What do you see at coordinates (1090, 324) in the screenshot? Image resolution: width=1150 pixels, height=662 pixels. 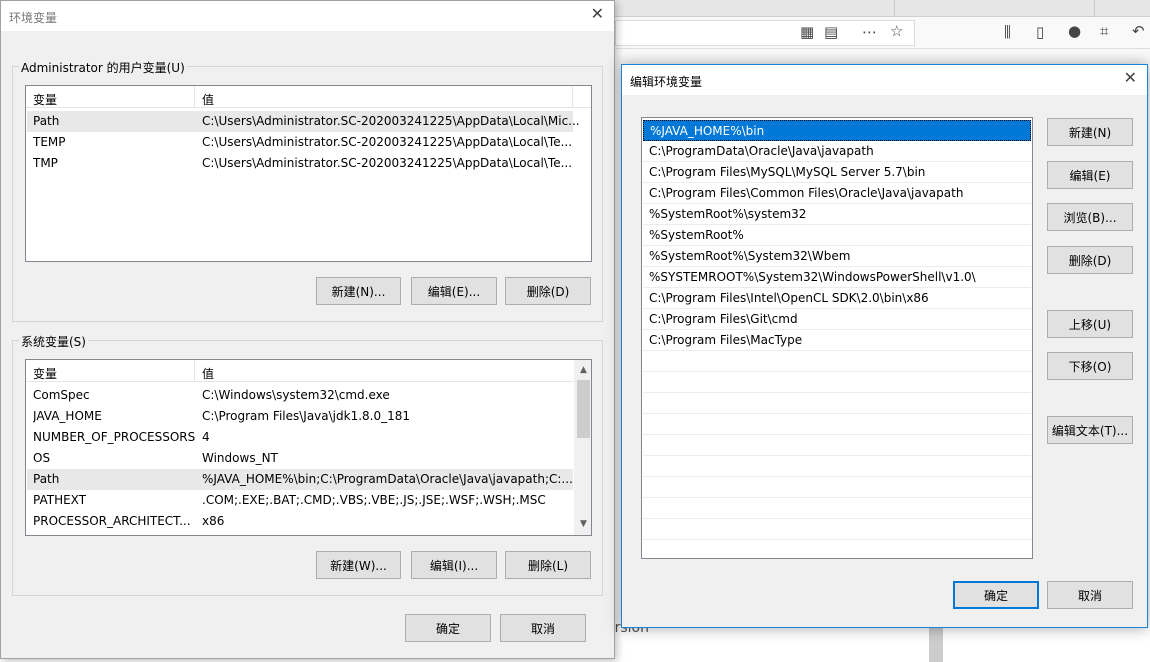 I see `move-up-button: 上移(U)` at bounding box center [1090, 324].